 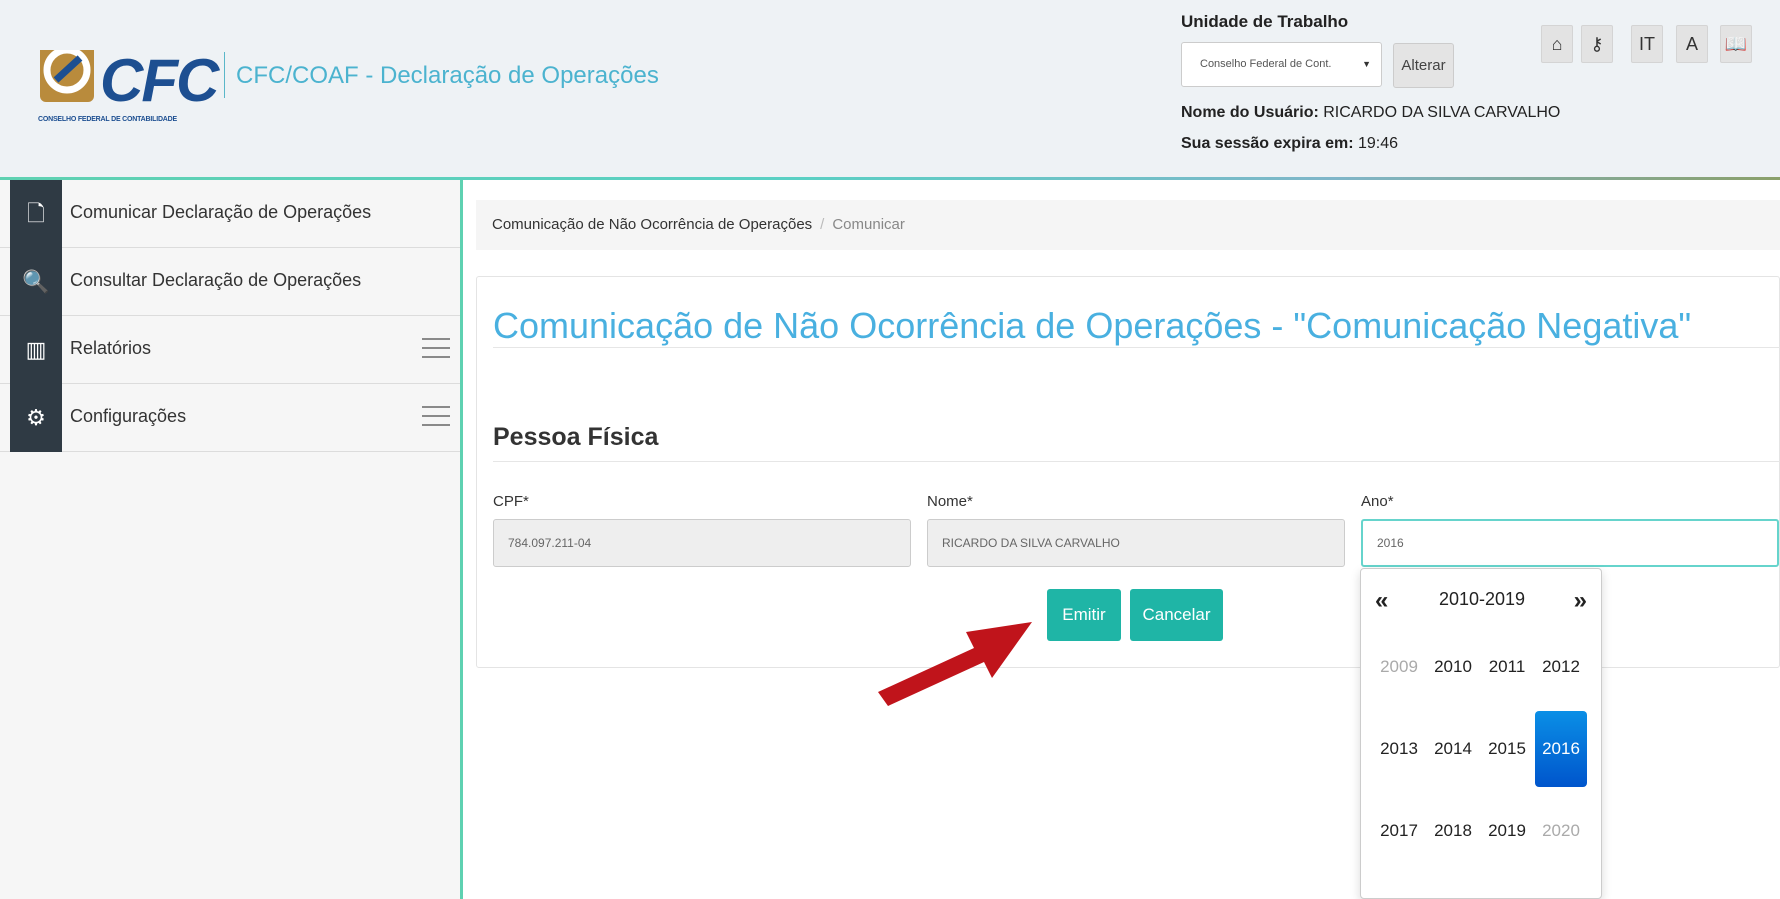 What do you see at coordinates (1647, 44) in the screenshot?
I see `font-size-icon: IT` at bounding box center [1647, 44].